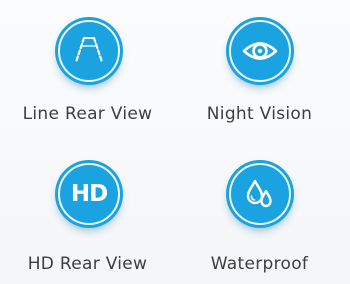 This screenshot has height=284, width=350. What do you see at coordinates (87, 264) in the screenshot?
I see `feature-label: HD Rear View` at bounding box center [87, 264].